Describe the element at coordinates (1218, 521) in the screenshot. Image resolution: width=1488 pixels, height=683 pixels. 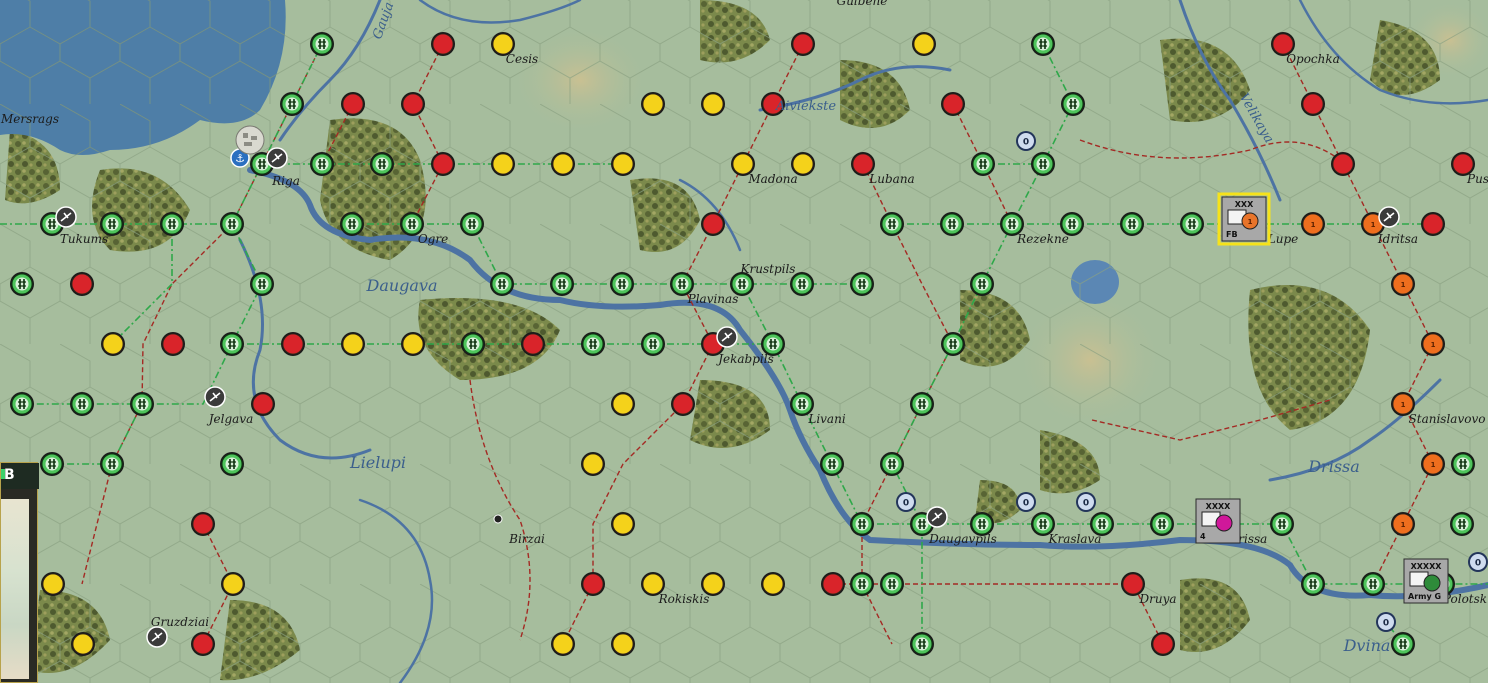
I see `unit-counter-army4: XXXX 4` at that location.